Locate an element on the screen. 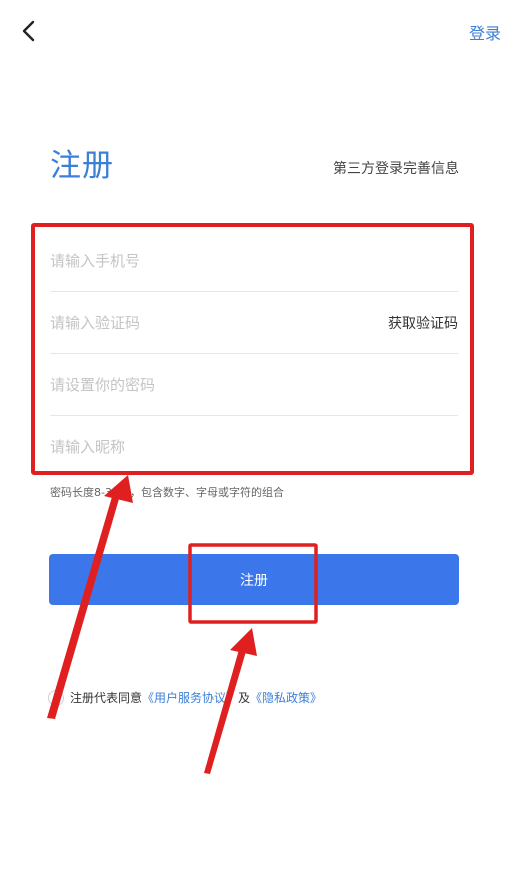 The width and height of the screenshot is (511, 896). page-title: 注册 is located at coordinates (82, 166).